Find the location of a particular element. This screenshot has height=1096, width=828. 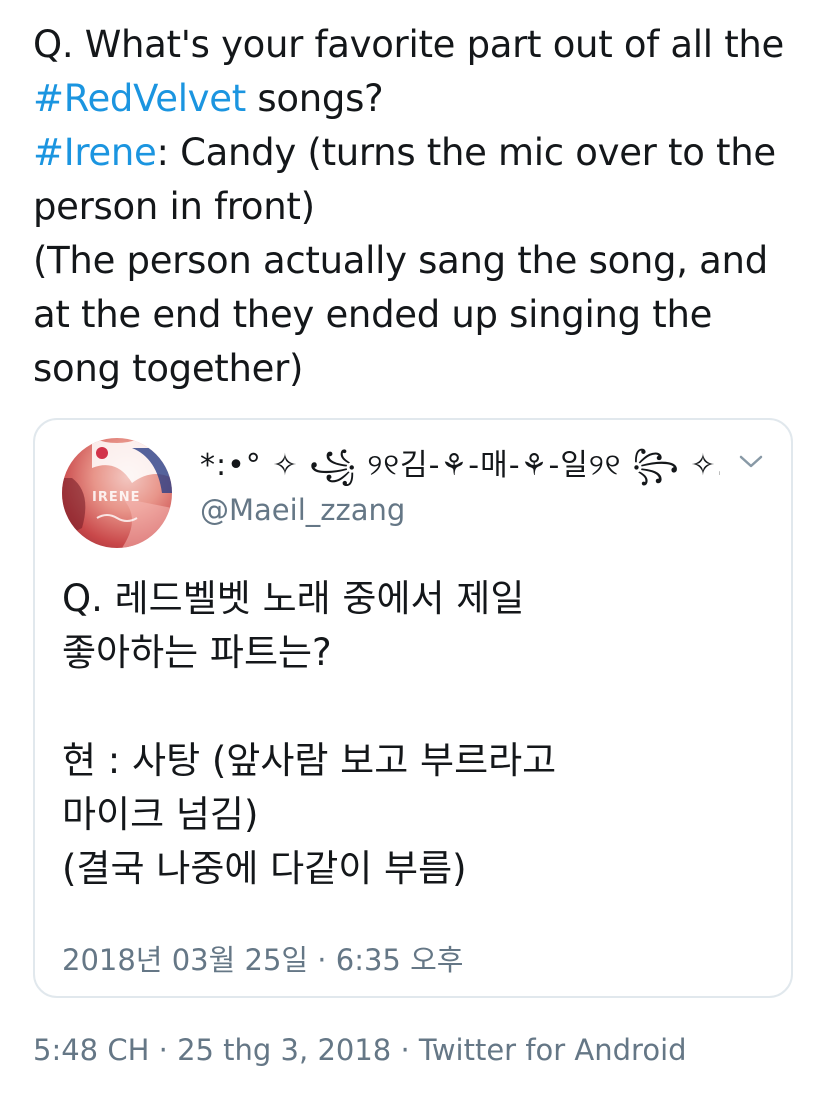

line-break is located at coordinates (412, 707).